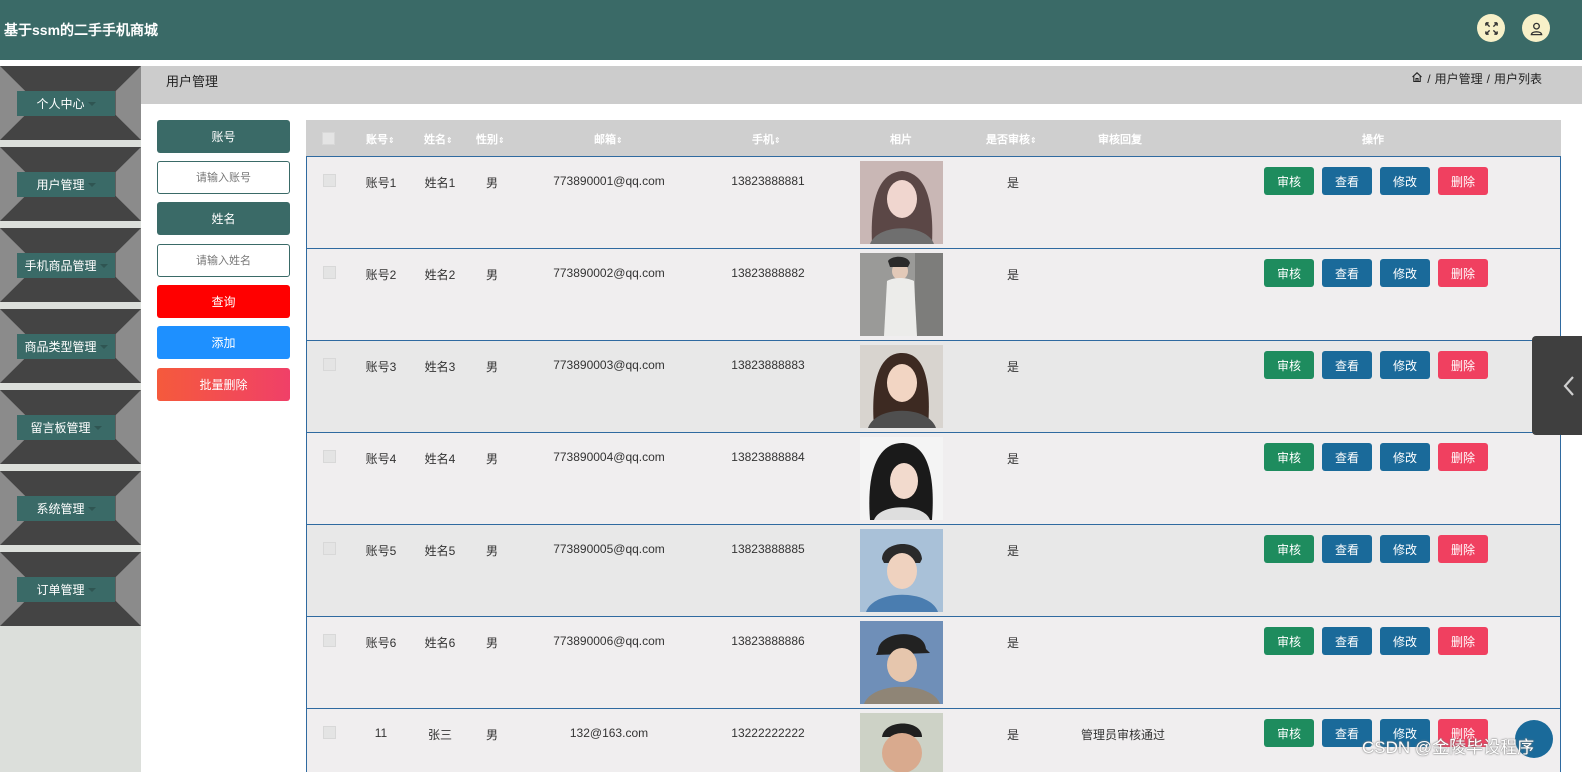 This screenshot has height=772, width=1582. What do you see at coordinates (60, 347) in the screenshot?
I see `sidebar-item-label: 商品类型管理` at bounding box center [60, 347].